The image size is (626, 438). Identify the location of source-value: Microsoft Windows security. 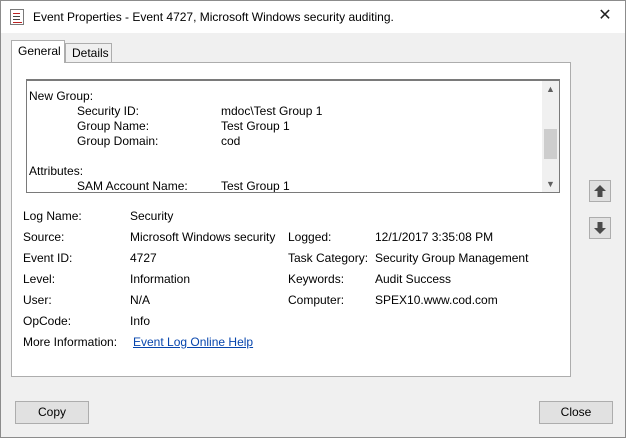
(203, 237).